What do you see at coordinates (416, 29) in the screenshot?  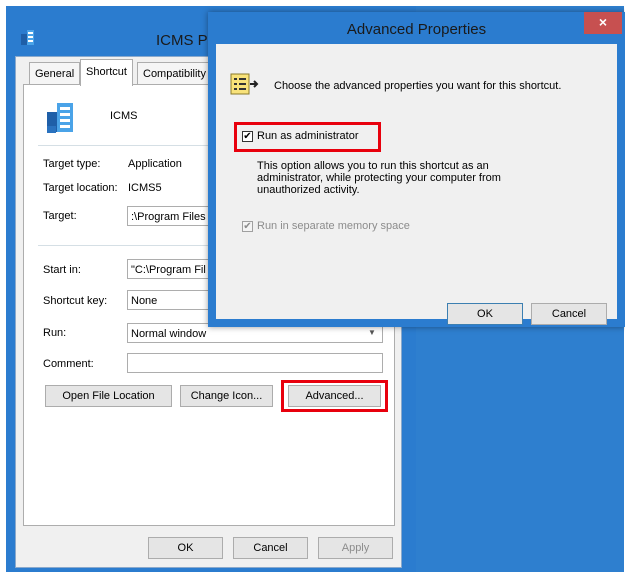 I see `dialog-title: Advanced Properties` at bounding box center [416, 29].